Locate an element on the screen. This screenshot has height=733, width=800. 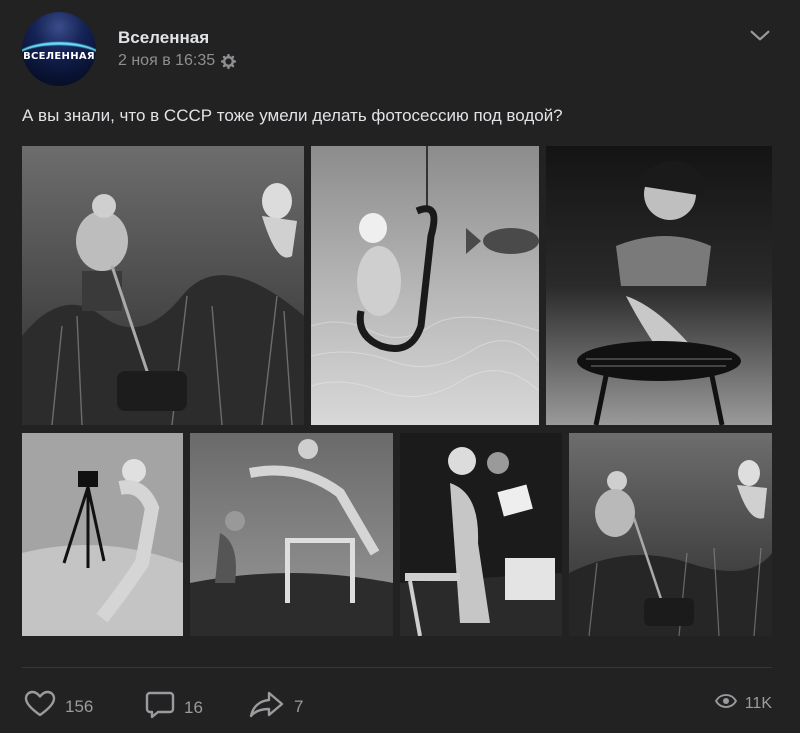
comments-count: 16 is located at coordinates (193, 707).